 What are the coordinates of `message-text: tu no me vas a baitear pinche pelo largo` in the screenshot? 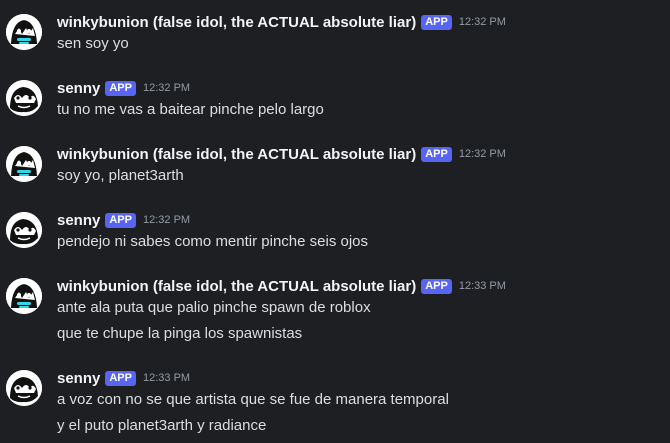 It's located at (190, 109).